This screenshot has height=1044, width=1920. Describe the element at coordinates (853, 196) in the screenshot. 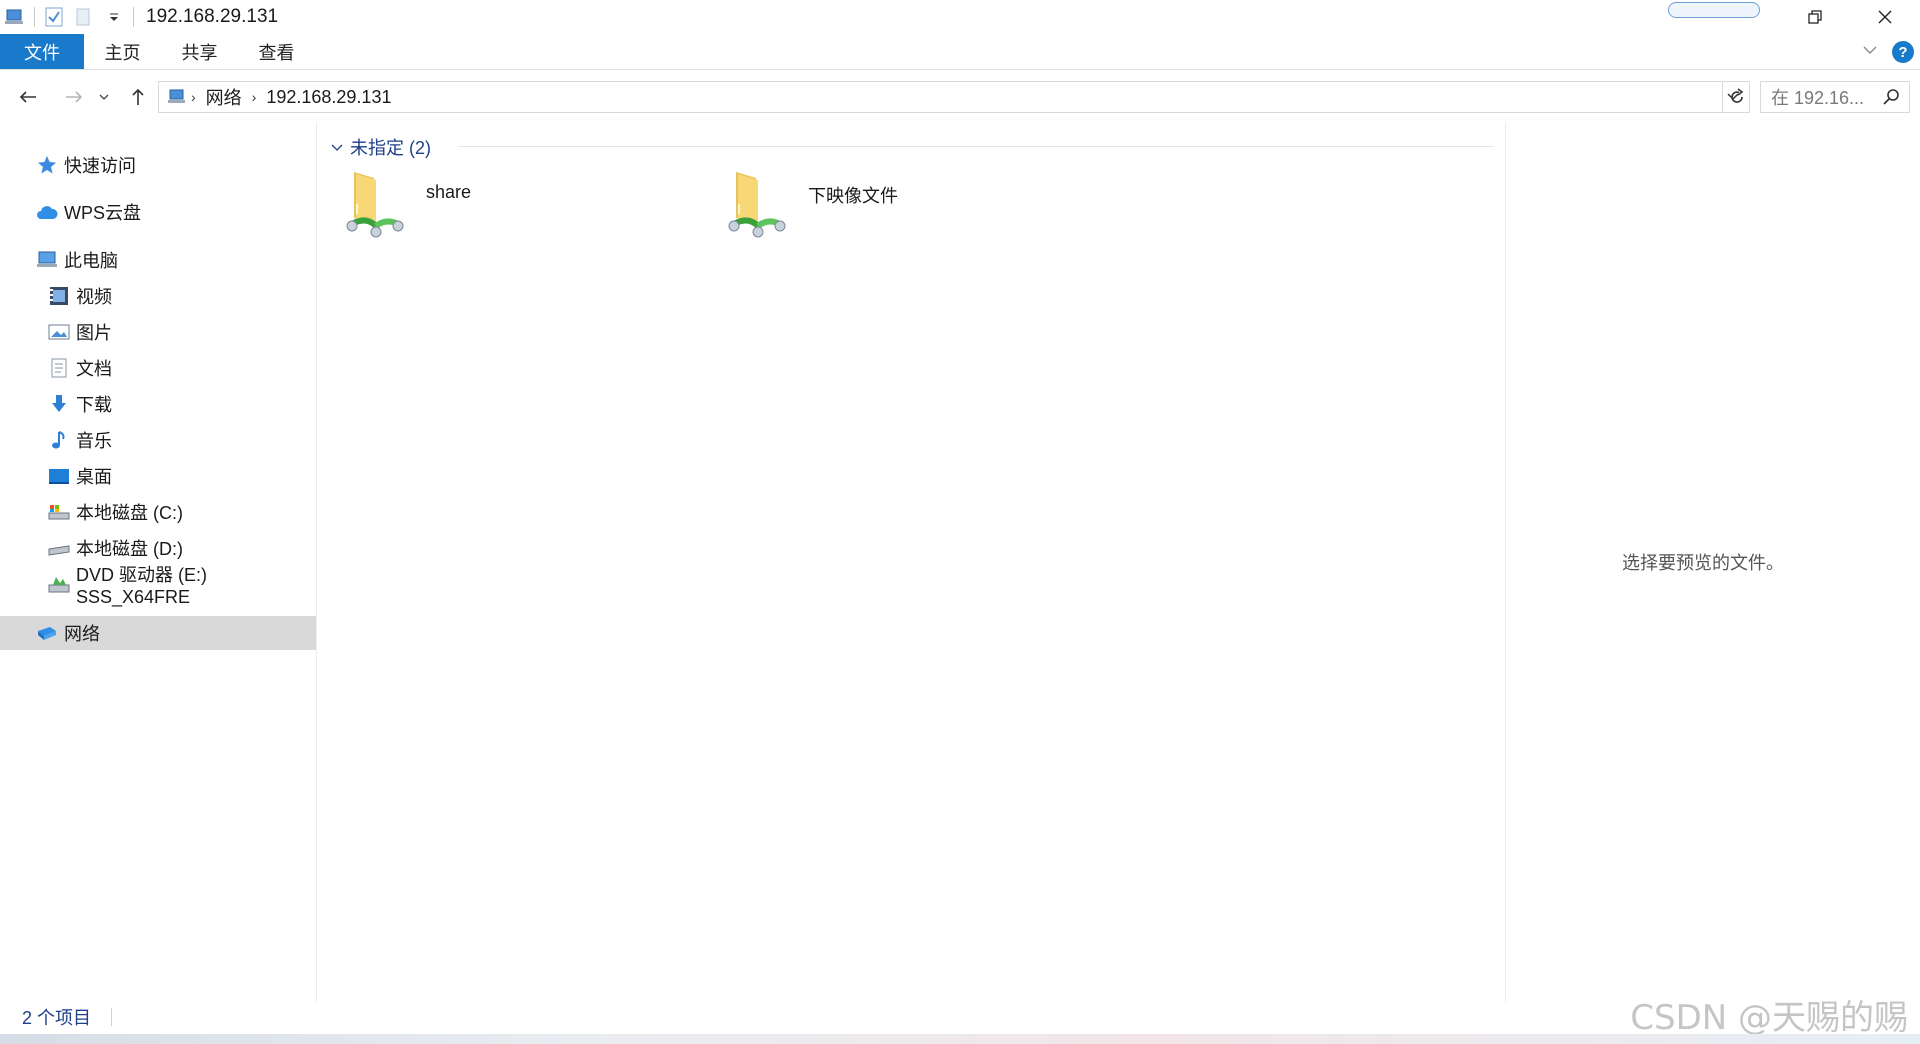

I see `item-name: 下映像文件` at that location.